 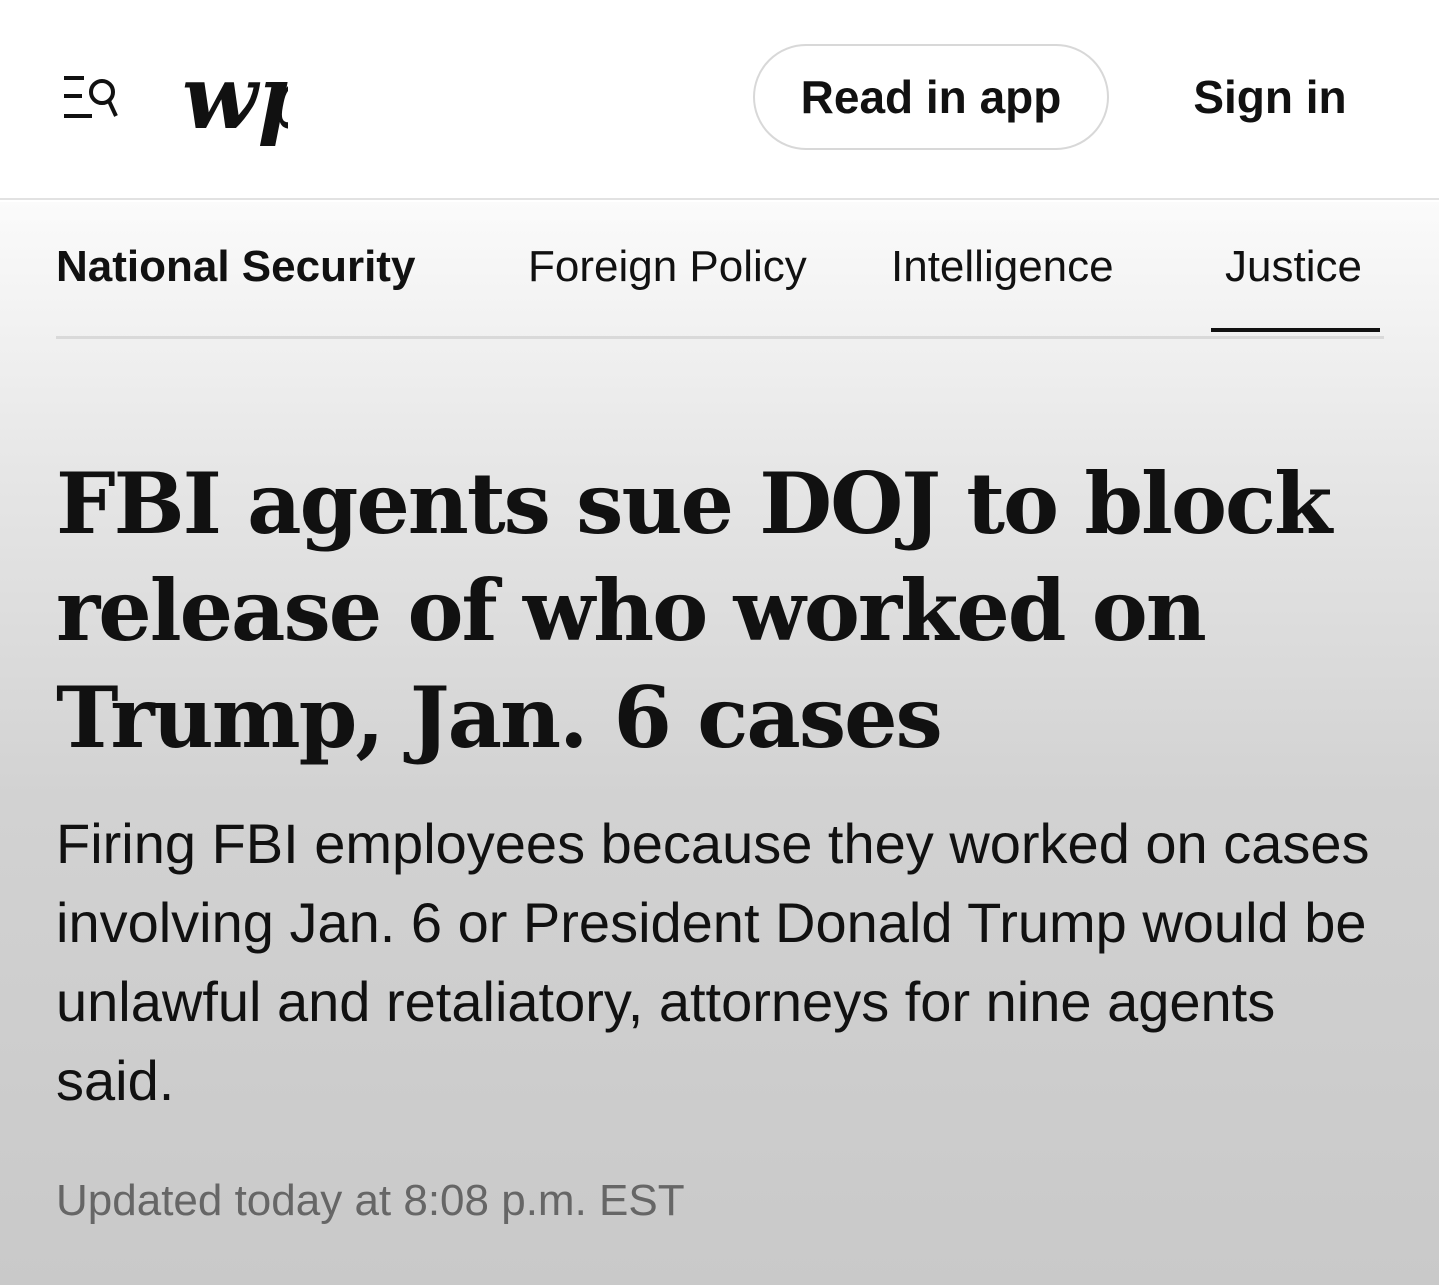 I want to click on washington-post-logo: wp, so click(x=248, y=97).